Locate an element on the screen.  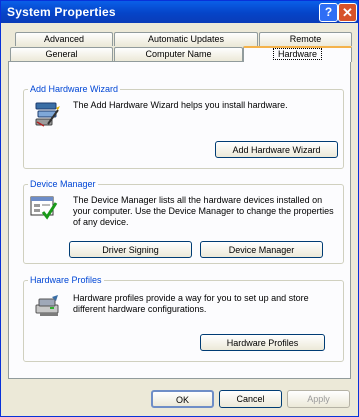
tab-label: Computer Name is located at coordinates (178, 54).